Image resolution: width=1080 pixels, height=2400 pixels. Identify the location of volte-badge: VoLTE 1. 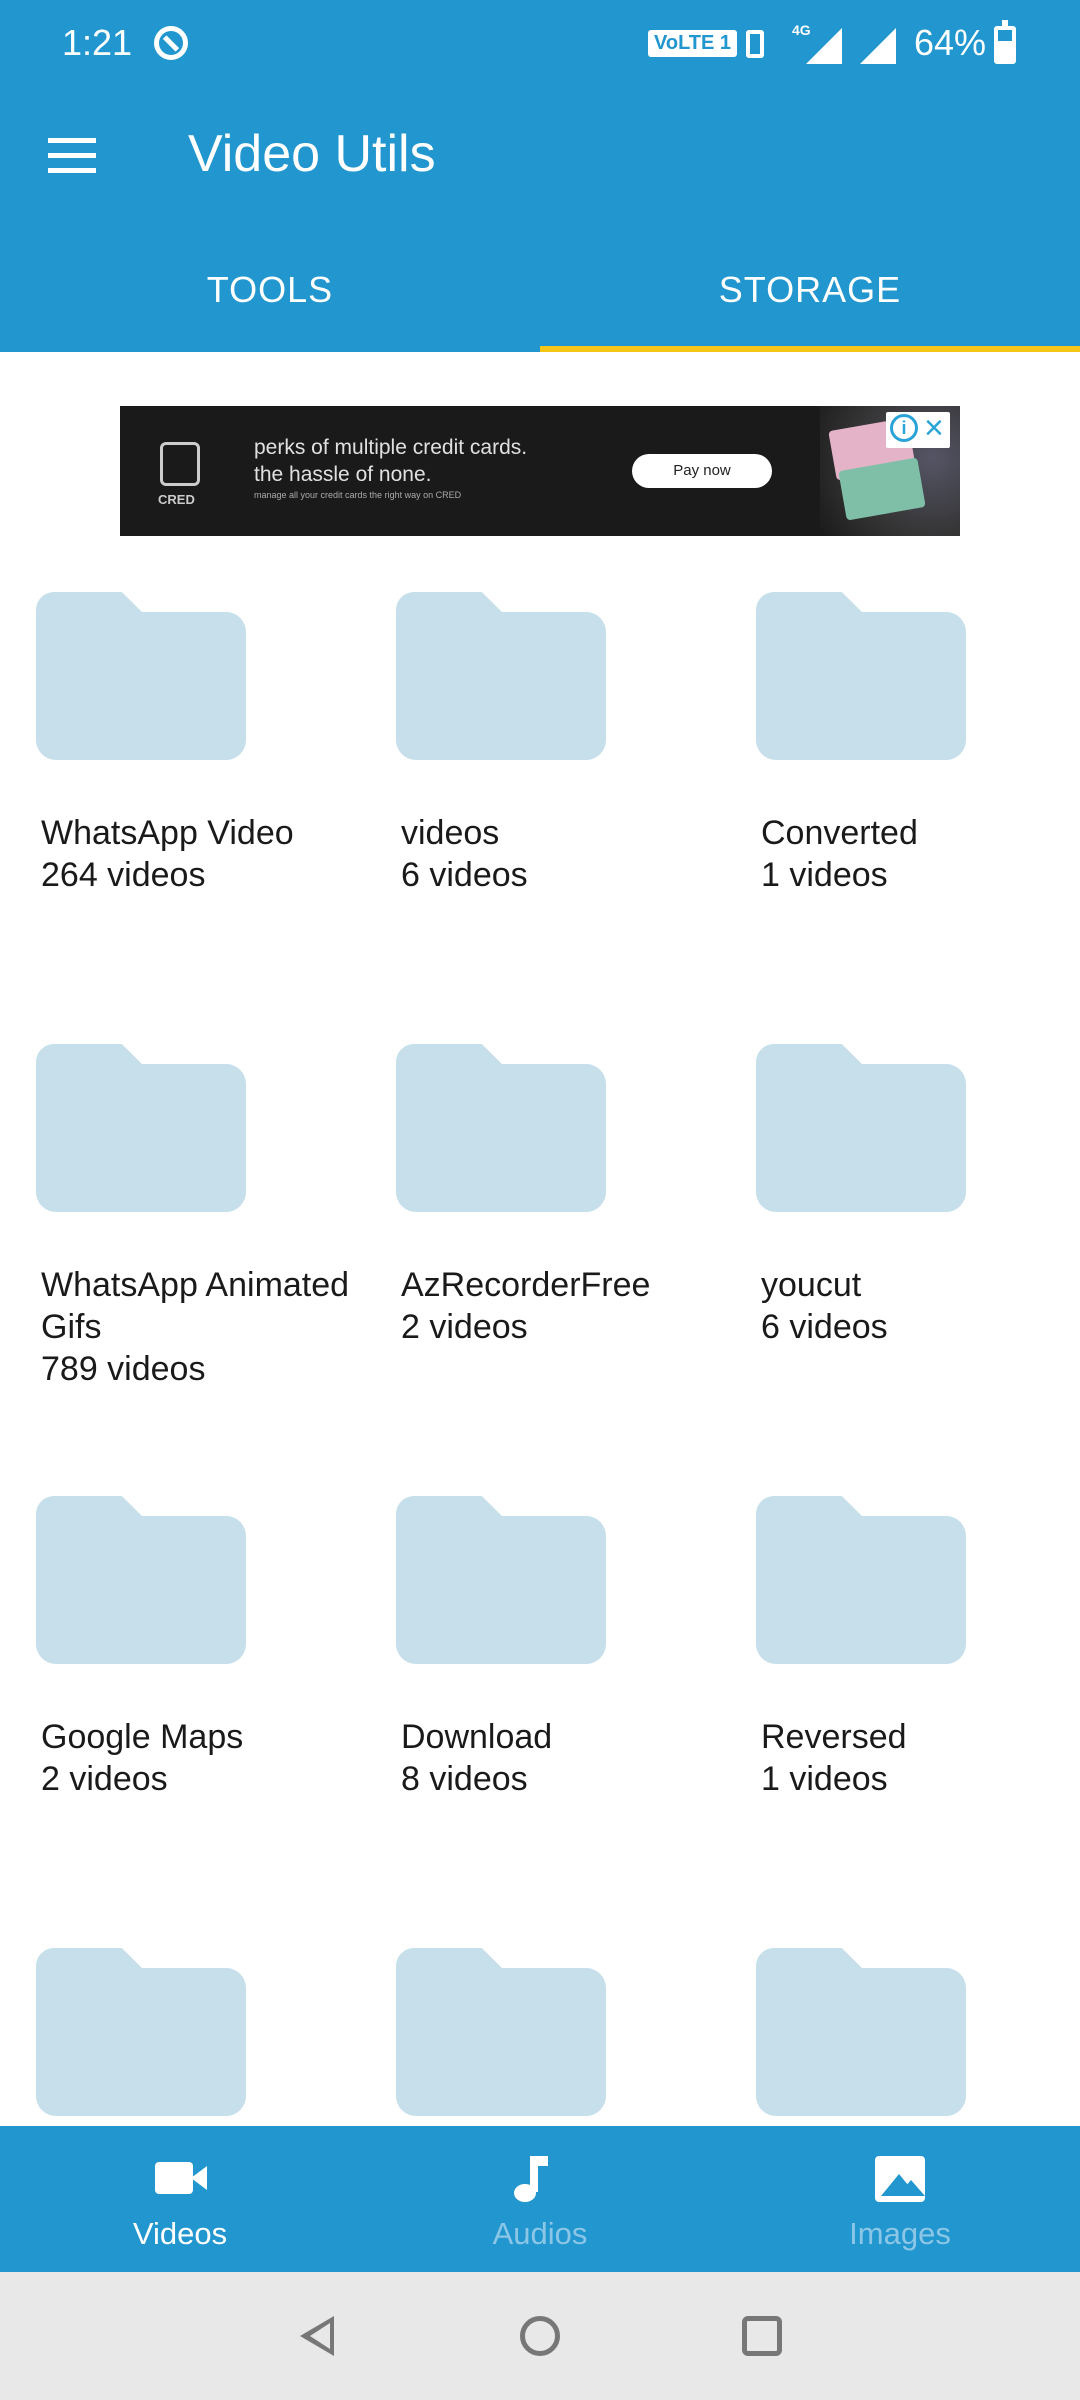
(693, 43).